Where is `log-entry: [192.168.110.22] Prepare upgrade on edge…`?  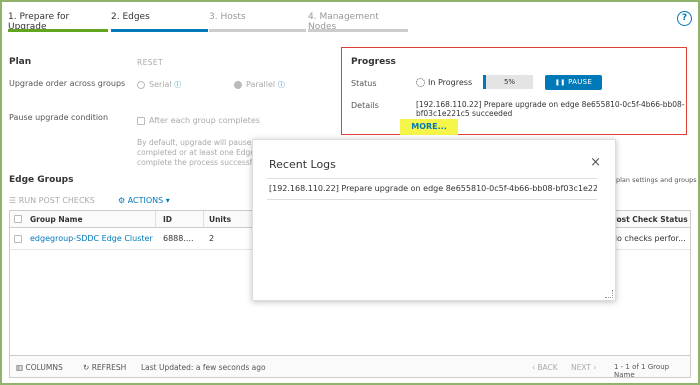 log-entry: [192.168.110.22] Prepare upgrade on edge… is located at coordinates (432, 189).